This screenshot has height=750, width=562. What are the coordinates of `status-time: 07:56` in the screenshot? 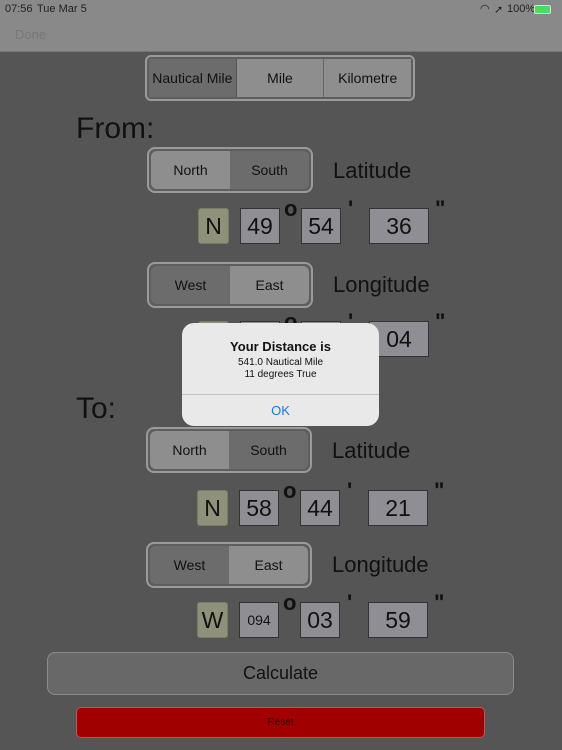 It's located at (19, 9).